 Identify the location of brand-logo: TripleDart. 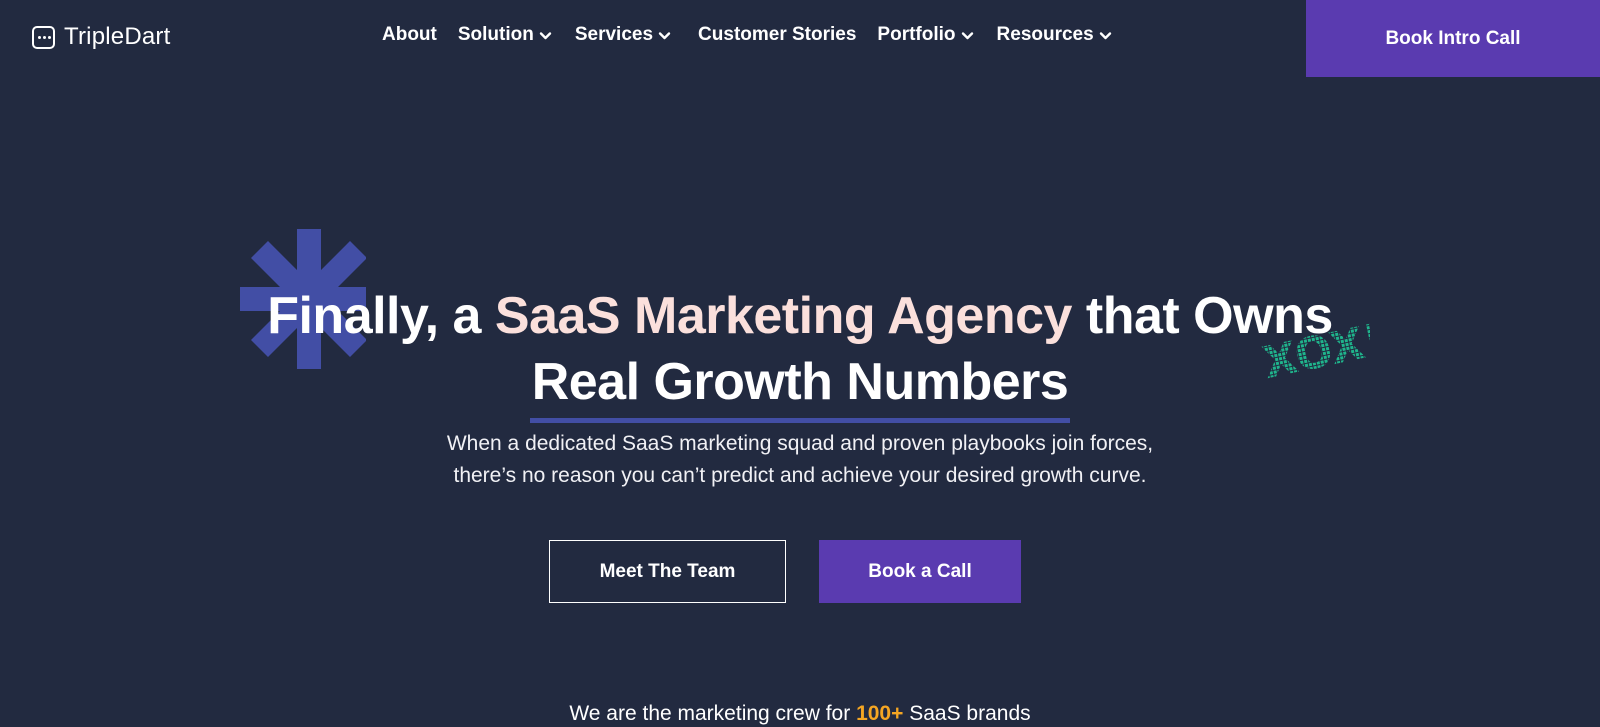
(101, 37).